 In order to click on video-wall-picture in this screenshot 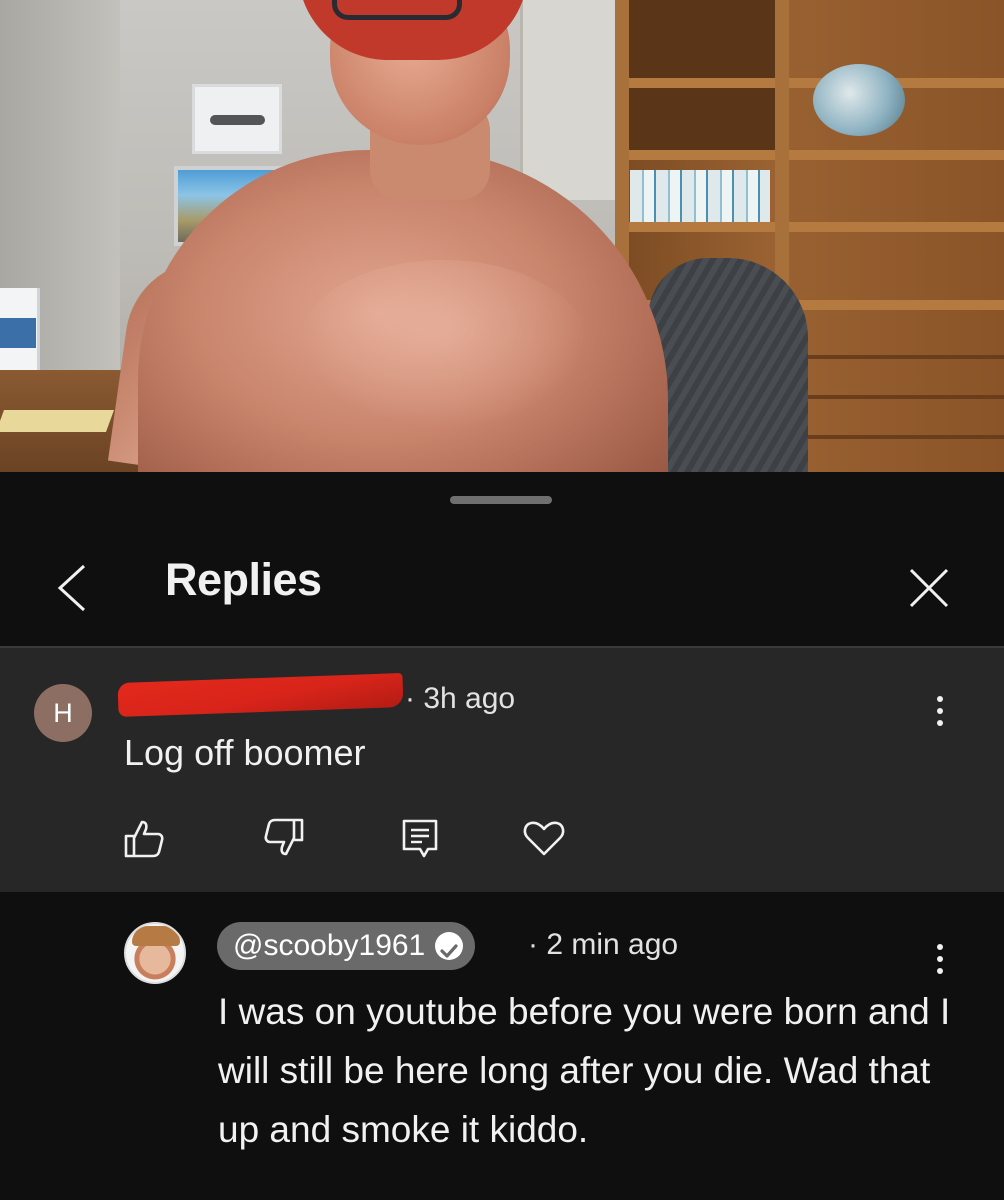, I will do `click(237, 119)`.